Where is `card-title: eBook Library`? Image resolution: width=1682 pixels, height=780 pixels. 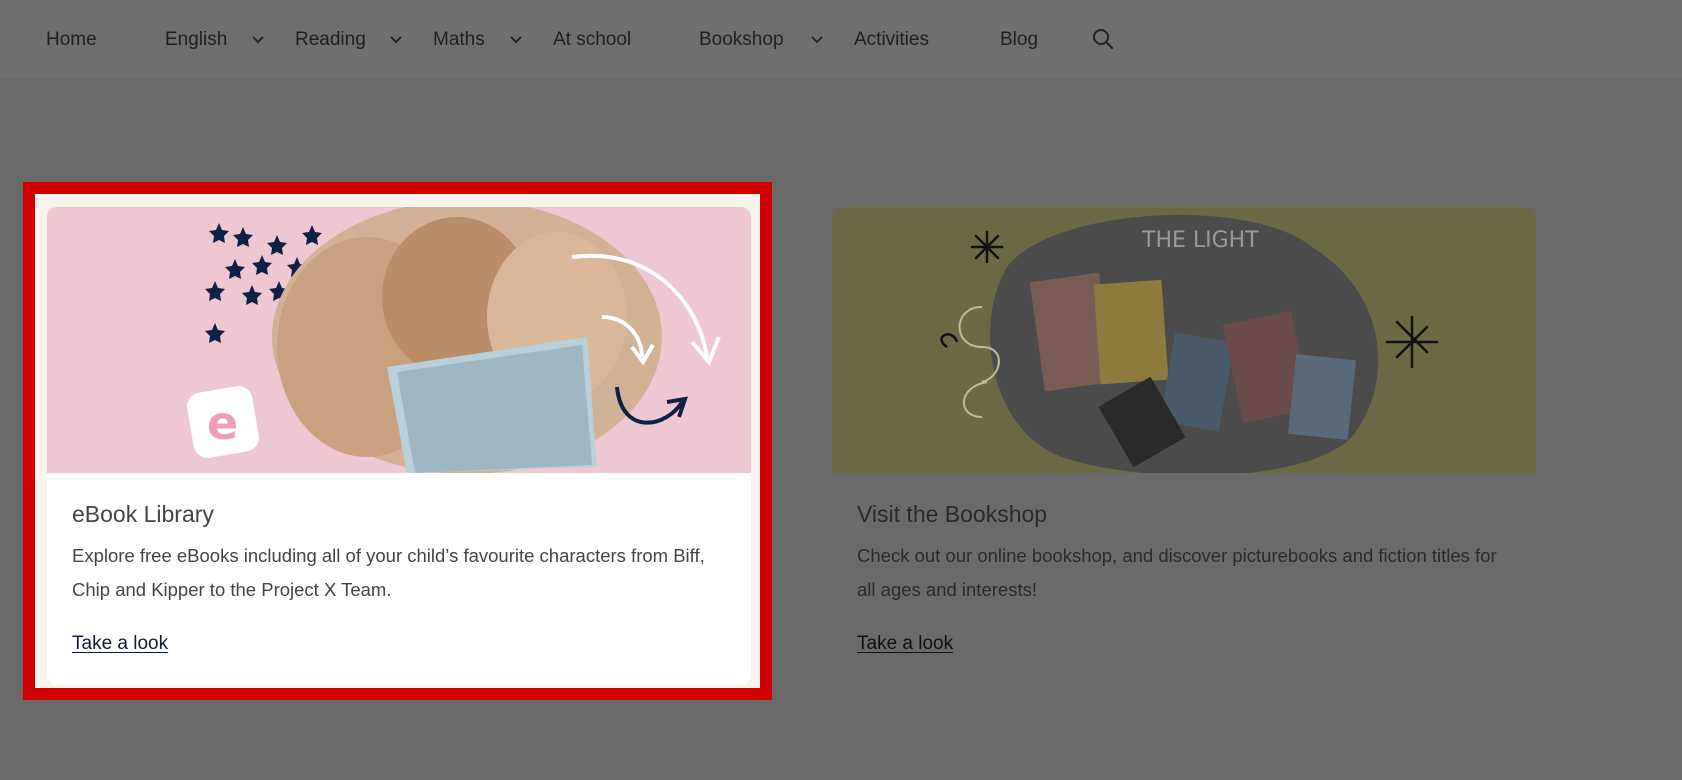
card-title: eBook Library is located at coordinates (143, 514).